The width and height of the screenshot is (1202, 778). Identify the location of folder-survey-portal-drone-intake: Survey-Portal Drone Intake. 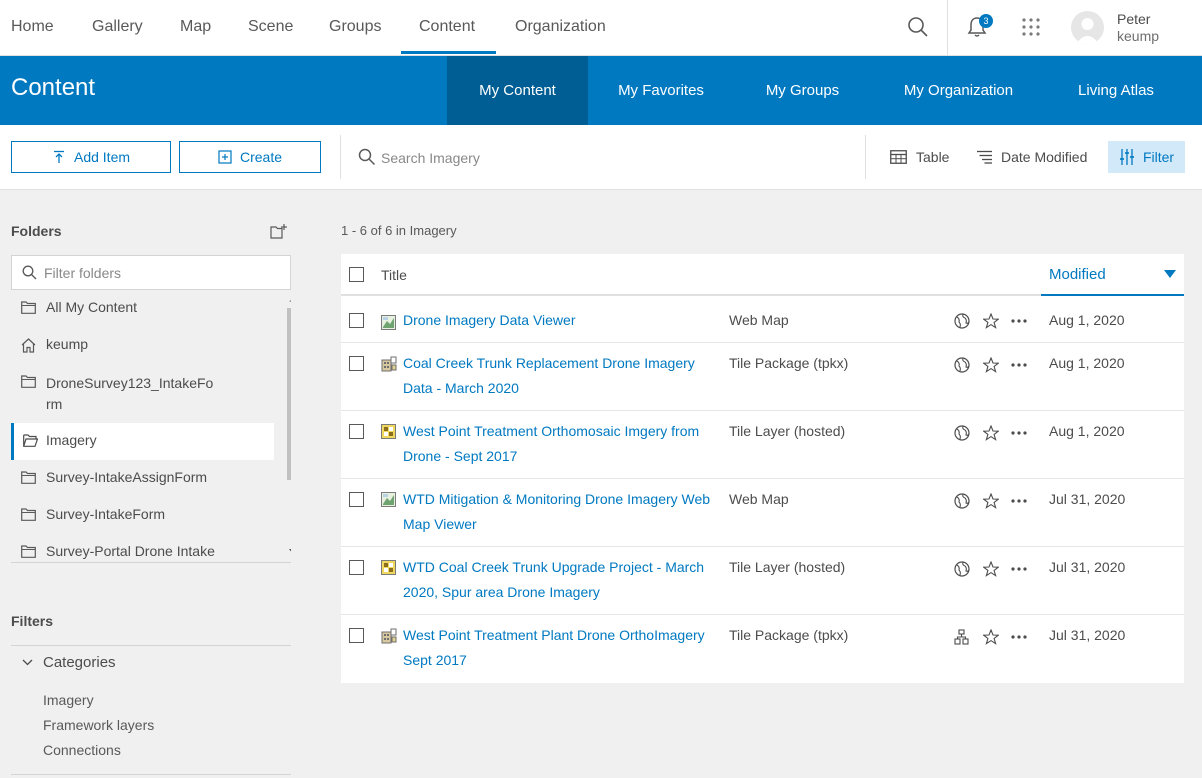
(142, 552).